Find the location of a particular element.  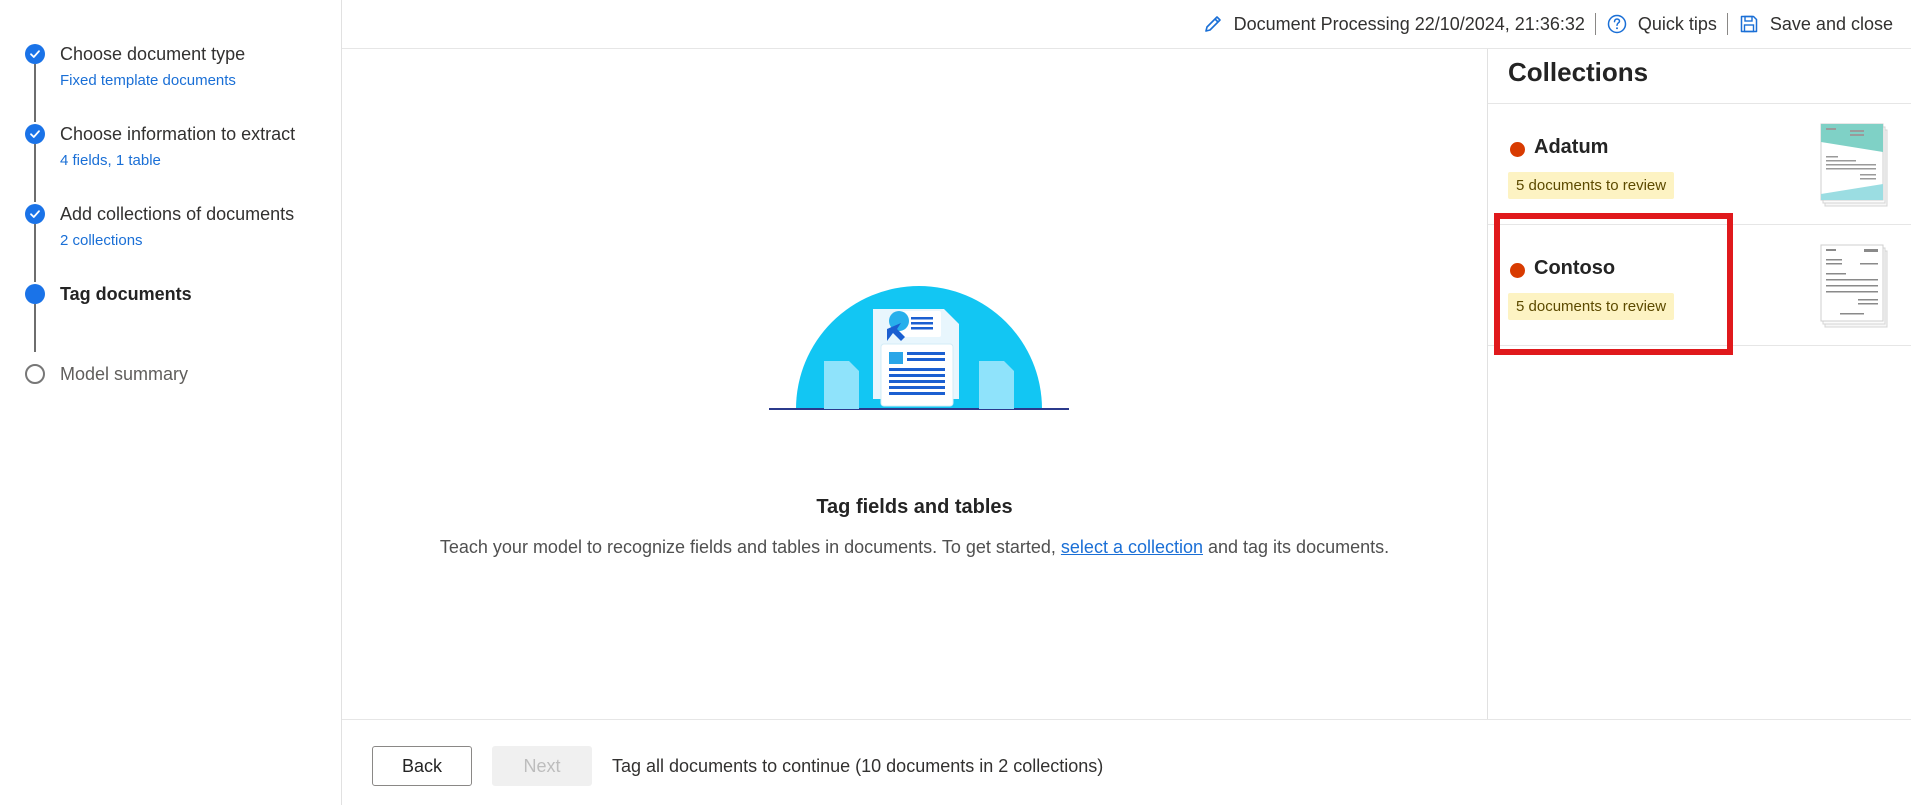

help-icon is located at coordinates (1617, 24).